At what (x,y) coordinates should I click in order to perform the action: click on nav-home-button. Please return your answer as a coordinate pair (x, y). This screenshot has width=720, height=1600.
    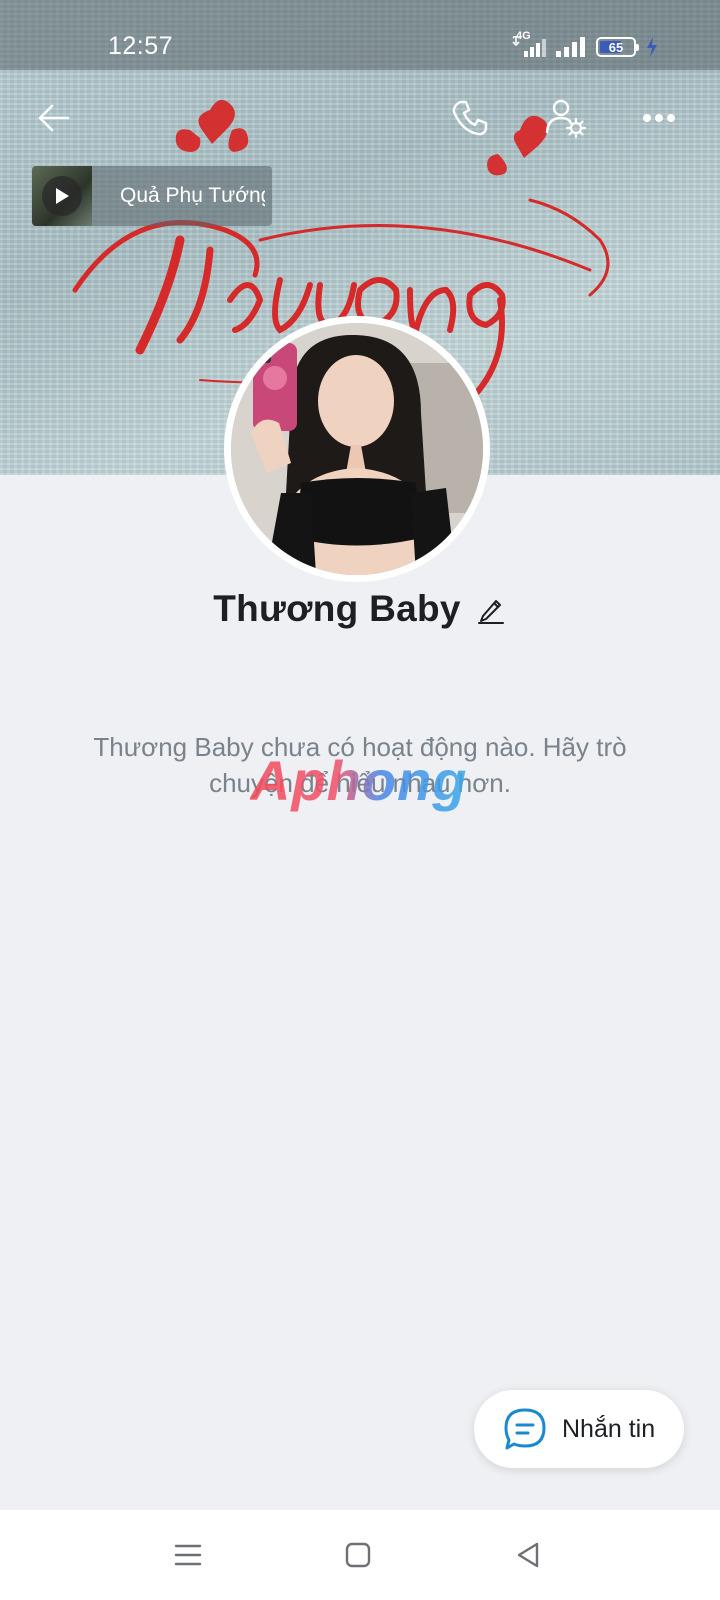
    Looking at the image, I should click on (358, 1555).